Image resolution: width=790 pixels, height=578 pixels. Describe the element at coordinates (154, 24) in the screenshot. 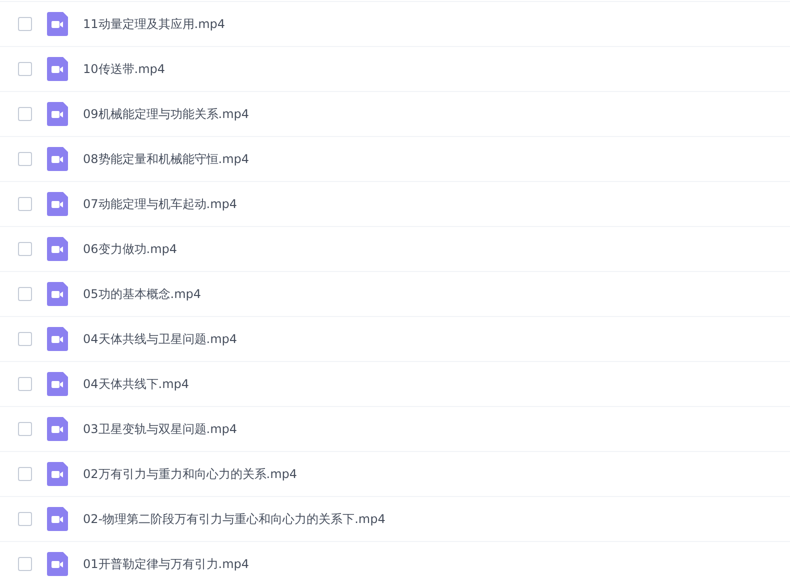

I see `file-name: 11动量定理及其应用.mp4` at that location.